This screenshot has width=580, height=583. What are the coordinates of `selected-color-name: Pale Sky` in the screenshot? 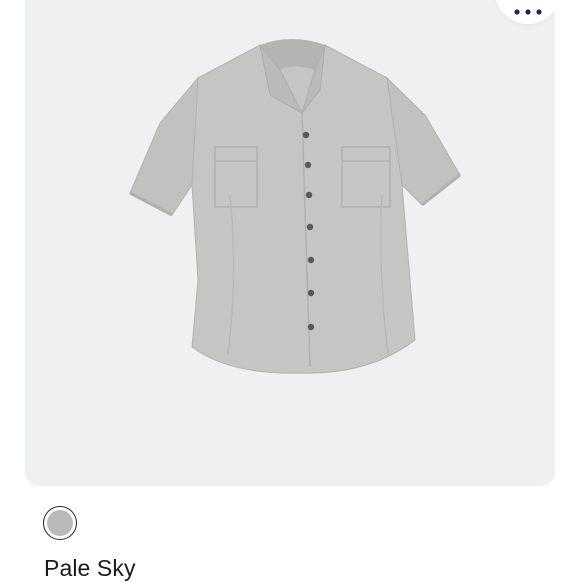 It's located at (90, 568).